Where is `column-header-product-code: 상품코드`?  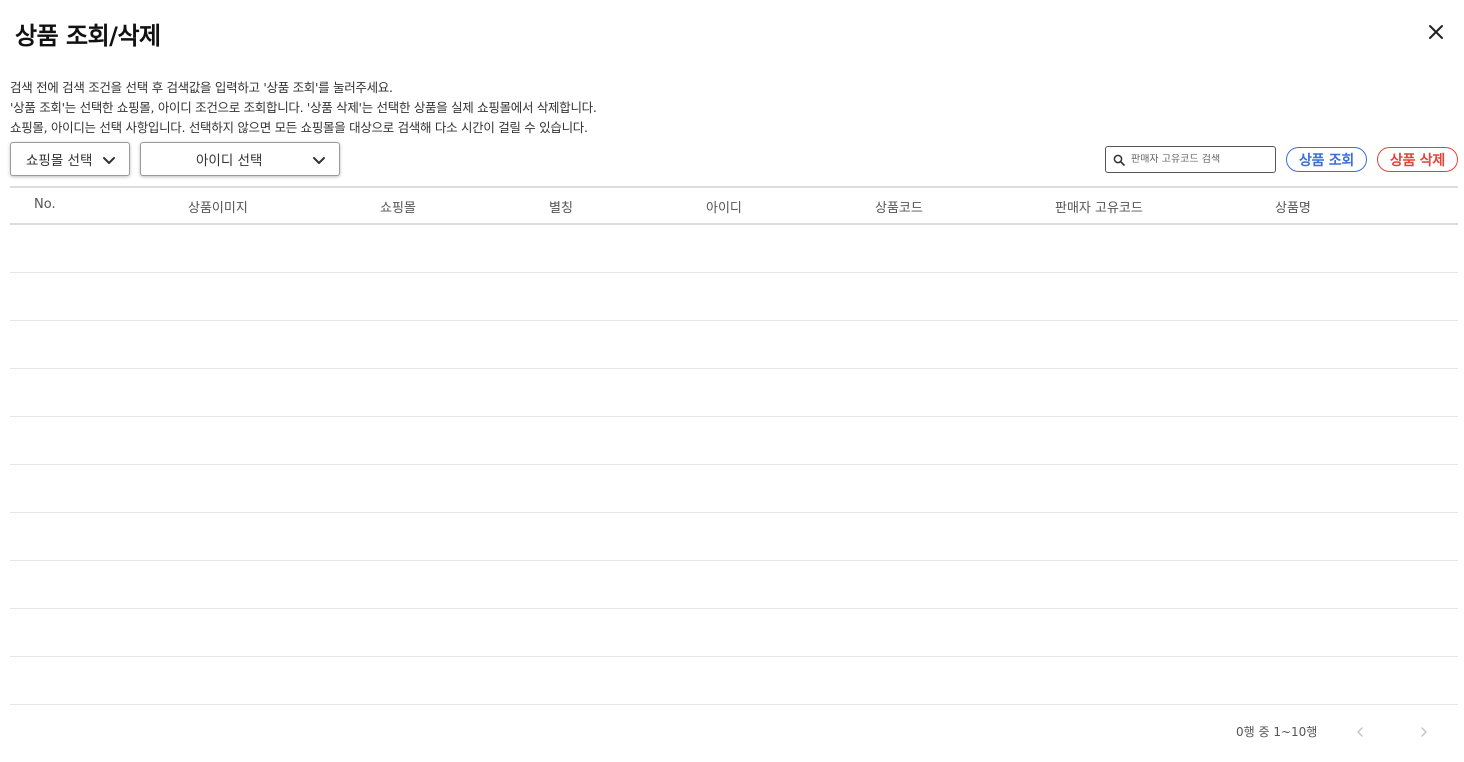 column-header-product-code: 상품코드 is located at coordinates (899, 206).